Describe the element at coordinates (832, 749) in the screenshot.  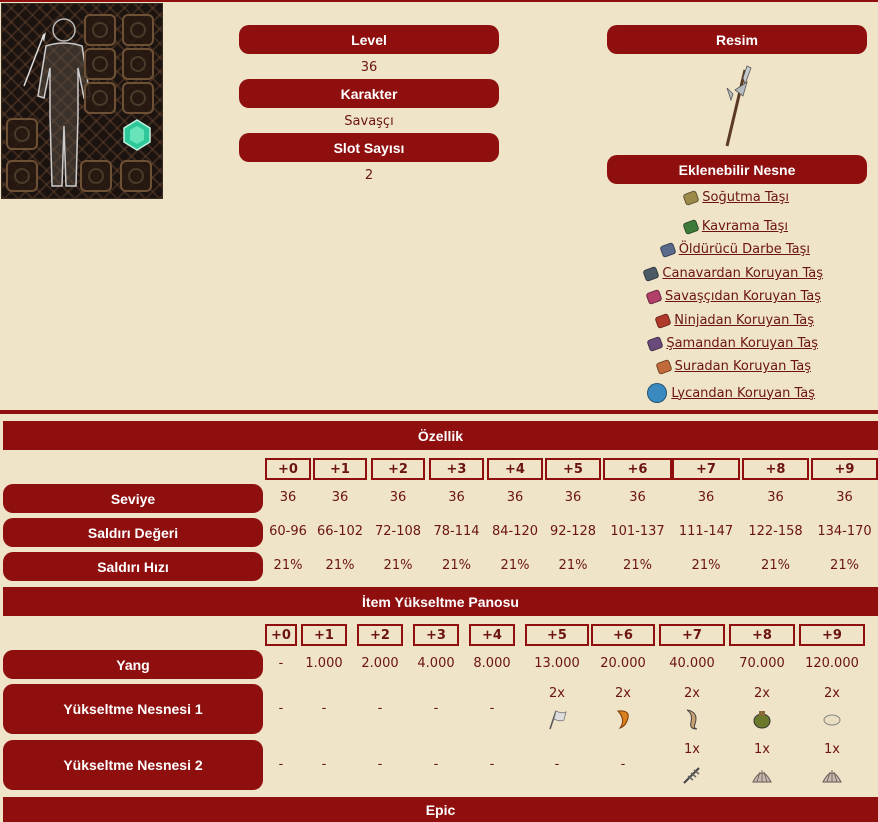
I see `mat2-qty: 1x` at that location.